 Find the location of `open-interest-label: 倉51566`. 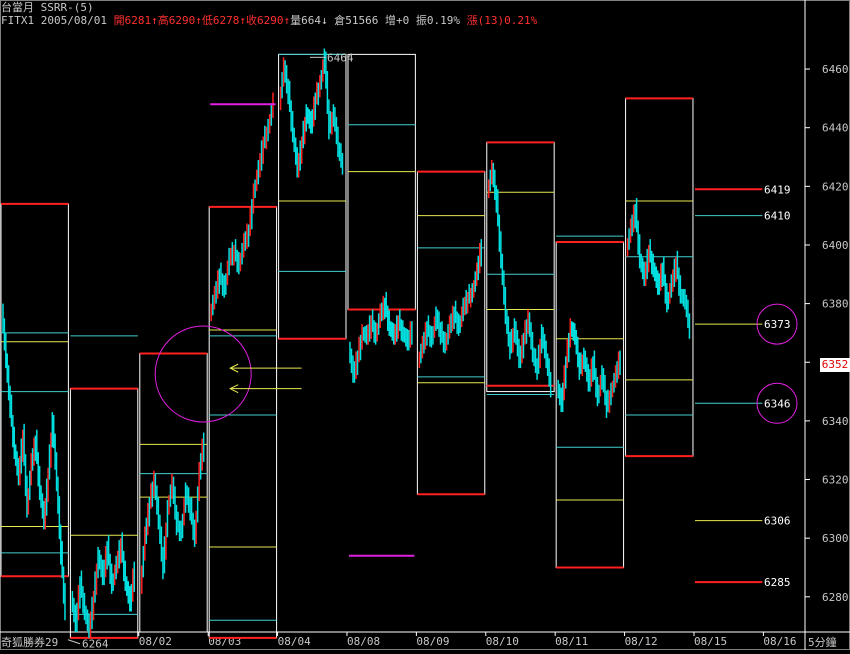

open-interest-label: 倉51566 is located at coordinates (356, 20).